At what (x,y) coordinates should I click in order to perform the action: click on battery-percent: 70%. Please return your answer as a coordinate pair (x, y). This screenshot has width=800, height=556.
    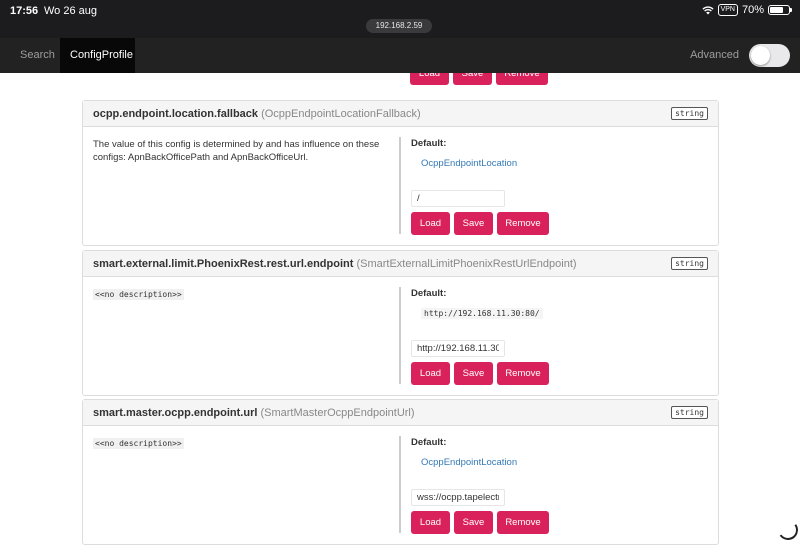
    Looking at the image, I should click on (752, 10).